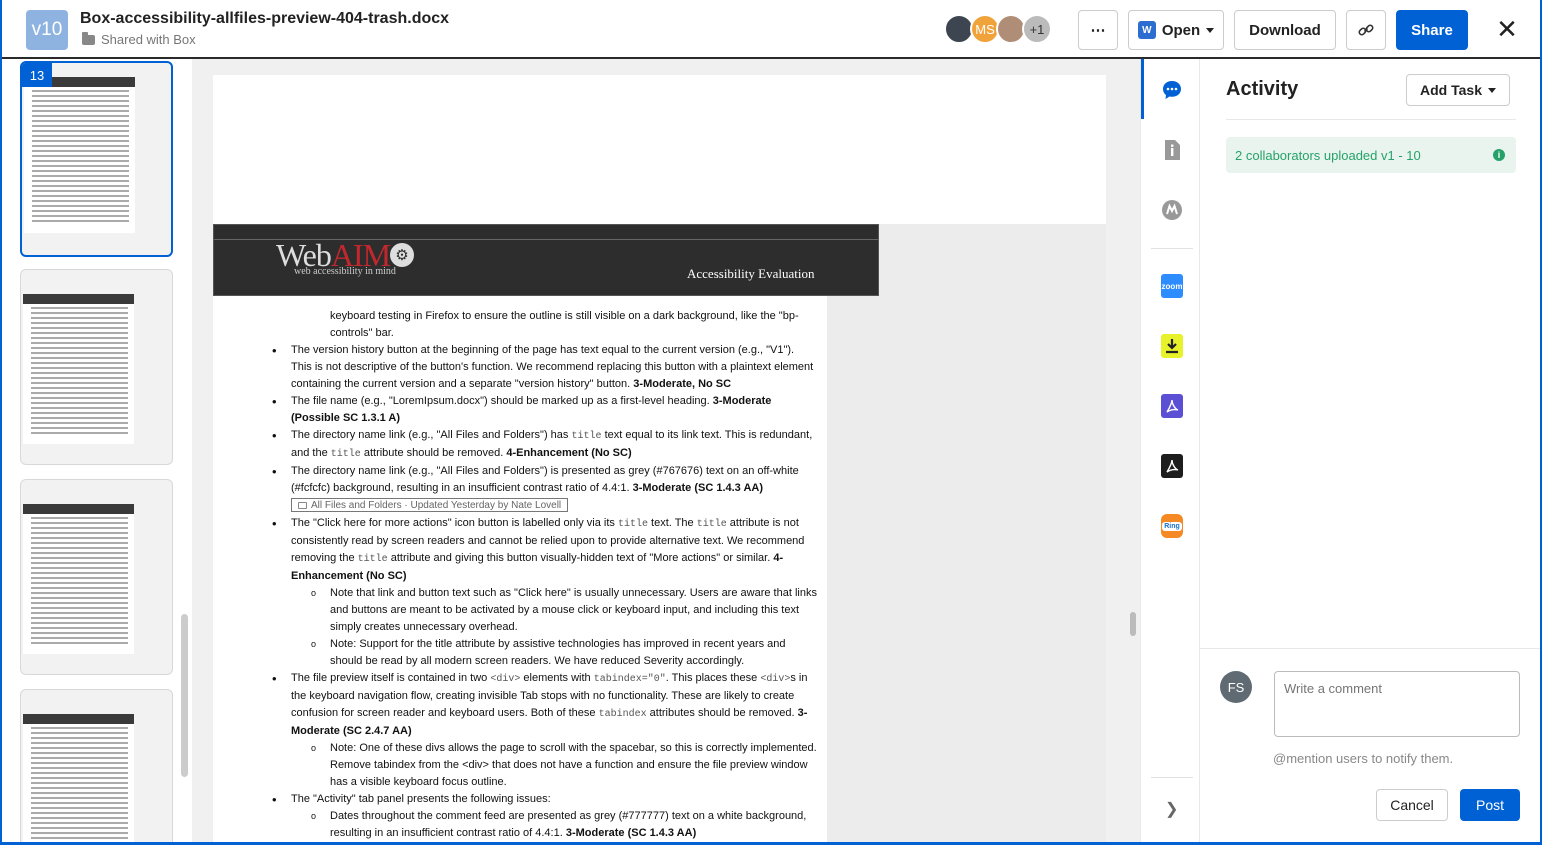 Image resolution: width=1542 pixels, height=845 pixels. What do you see at coordinates (345, 271) in the screenshot?
I see `webaim-tagline: web accessibility in mind` at bounding box center [345, 271].